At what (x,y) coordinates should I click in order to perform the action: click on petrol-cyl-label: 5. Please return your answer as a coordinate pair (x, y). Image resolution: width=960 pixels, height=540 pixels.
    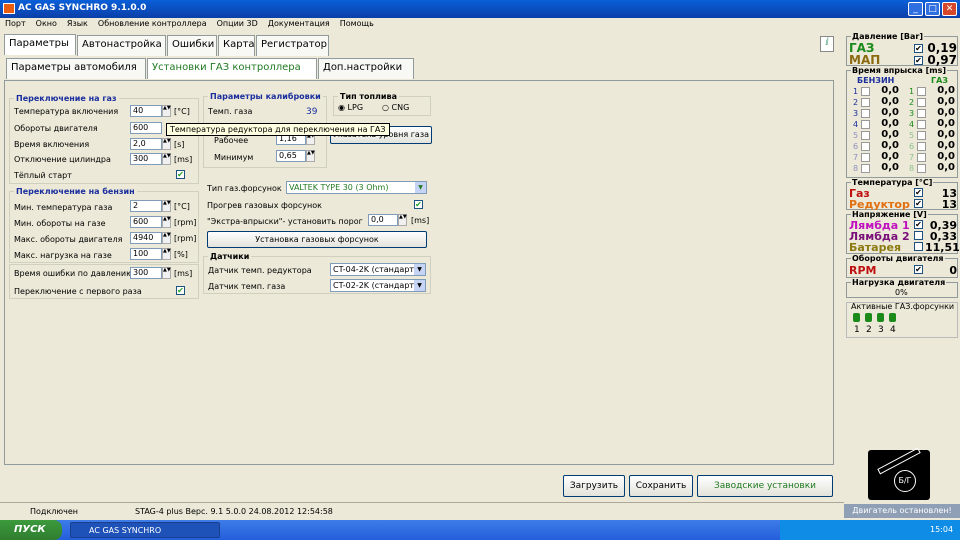
    Looking at the image, I should click on (856, 135).